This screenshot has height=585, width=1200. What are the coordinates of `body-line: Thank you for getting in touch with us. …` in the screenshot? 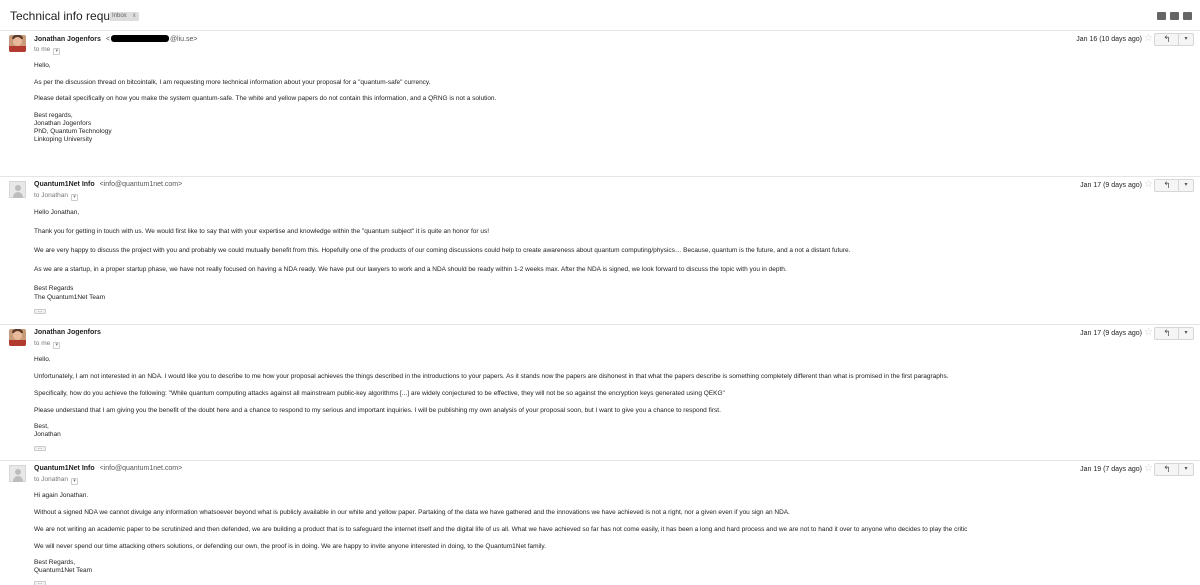 It's located at (262, 231).